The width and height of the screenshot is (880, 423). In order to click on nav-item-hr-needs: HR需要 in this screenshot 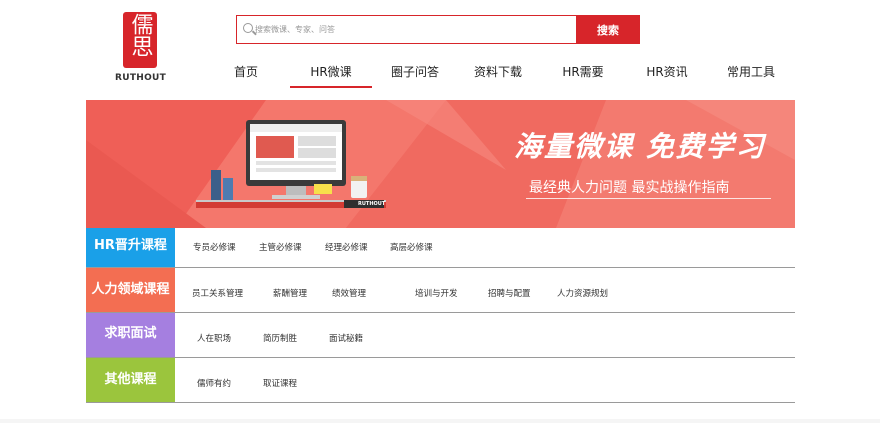, I will do `click(583, 74)`.